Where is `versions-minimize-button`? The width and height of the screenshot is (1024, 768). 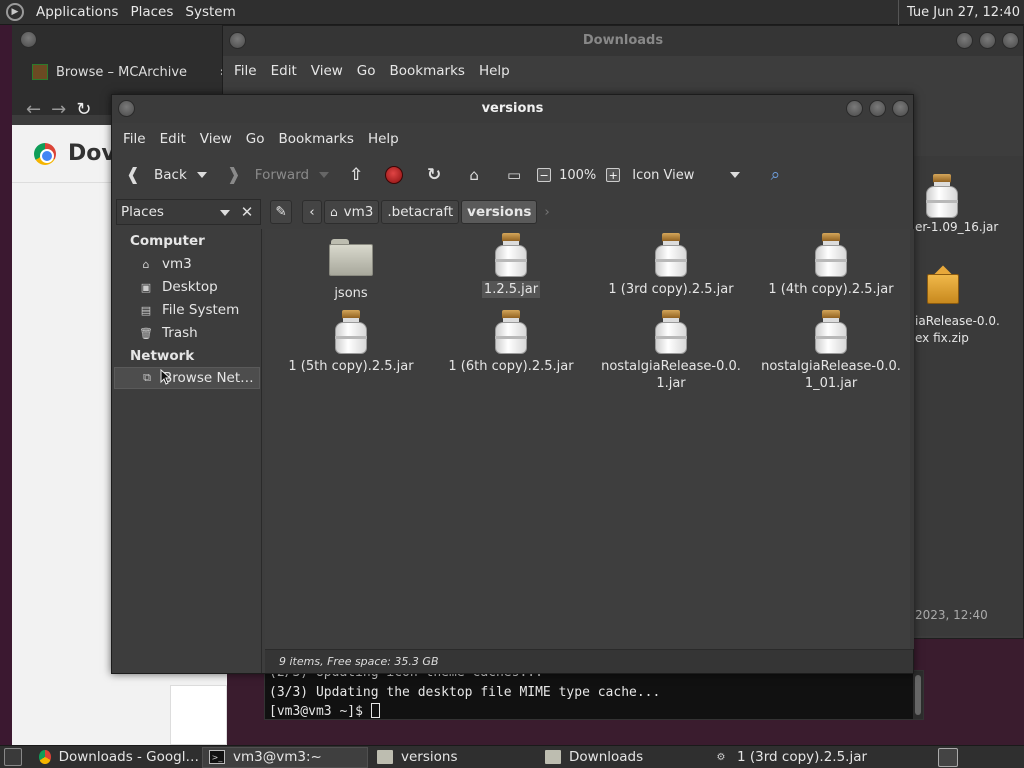 versions-minimize-button is located at coordinates (854, 108).